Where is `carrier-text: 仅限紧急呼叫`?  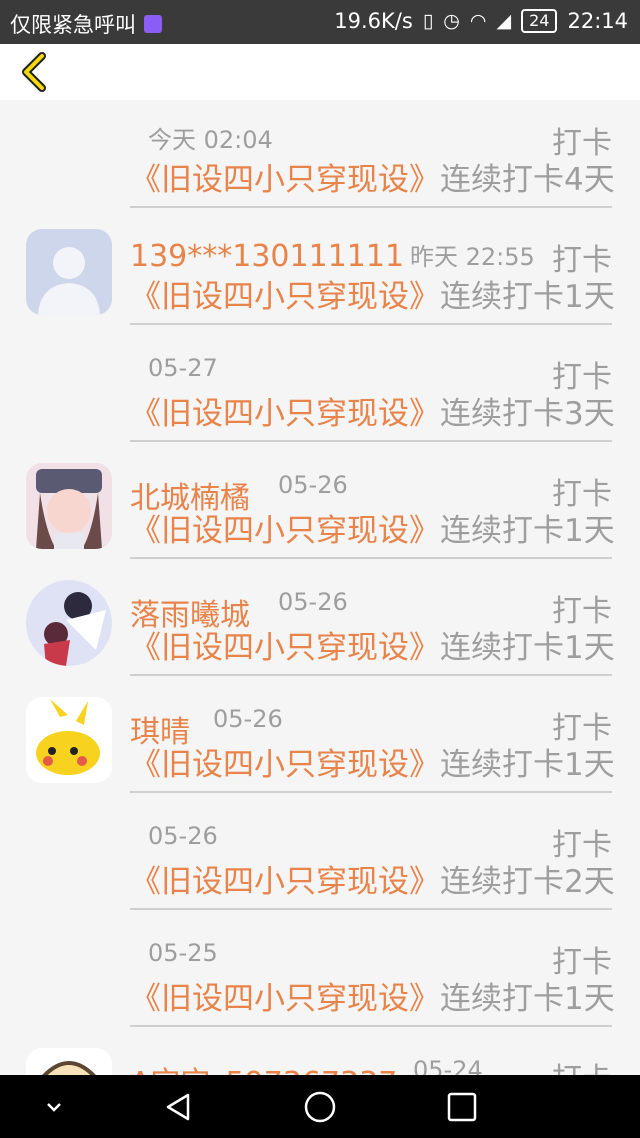 carrier-text: 仅限紧急呼叫 is located at coordinates (73, 25).